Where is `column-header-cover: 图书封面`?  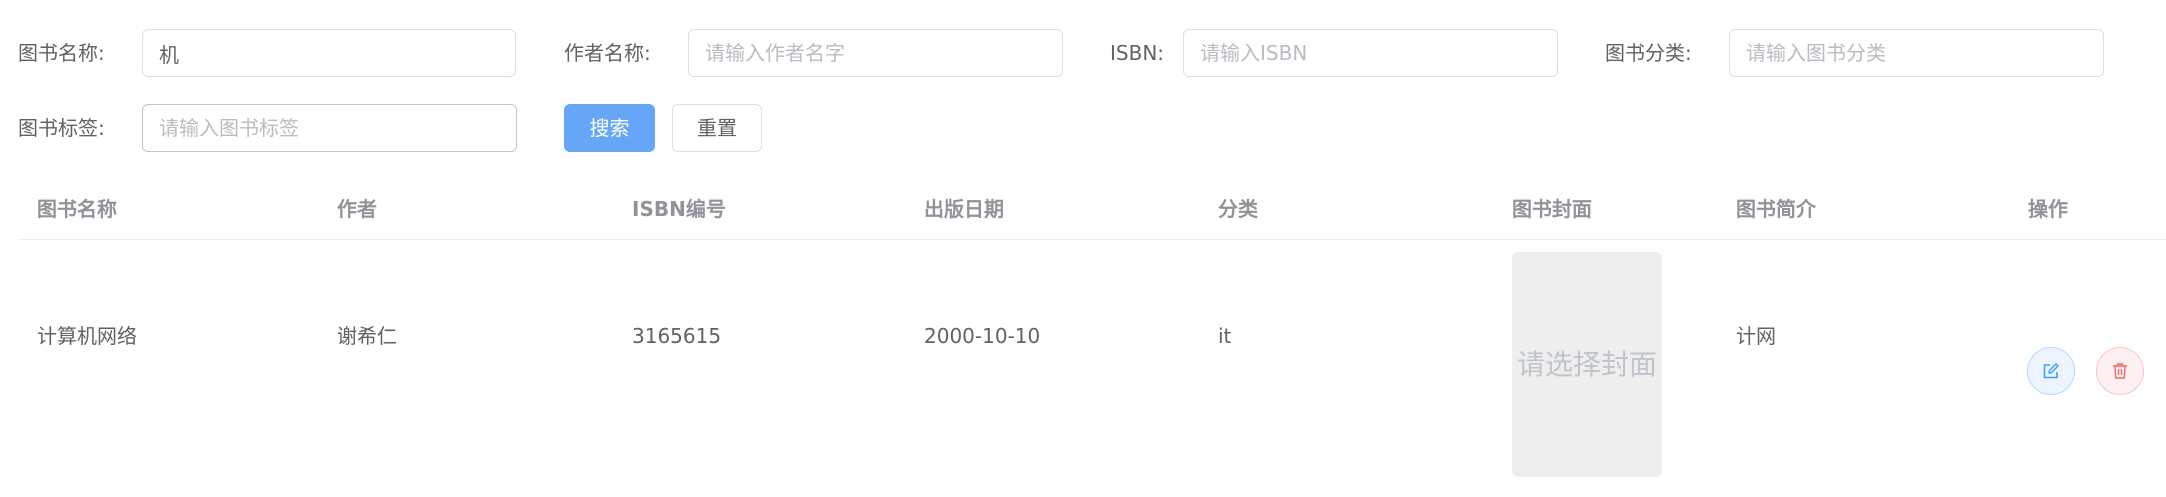
column-header-cover: 图书封面 is located at coordinates (1552, 209).